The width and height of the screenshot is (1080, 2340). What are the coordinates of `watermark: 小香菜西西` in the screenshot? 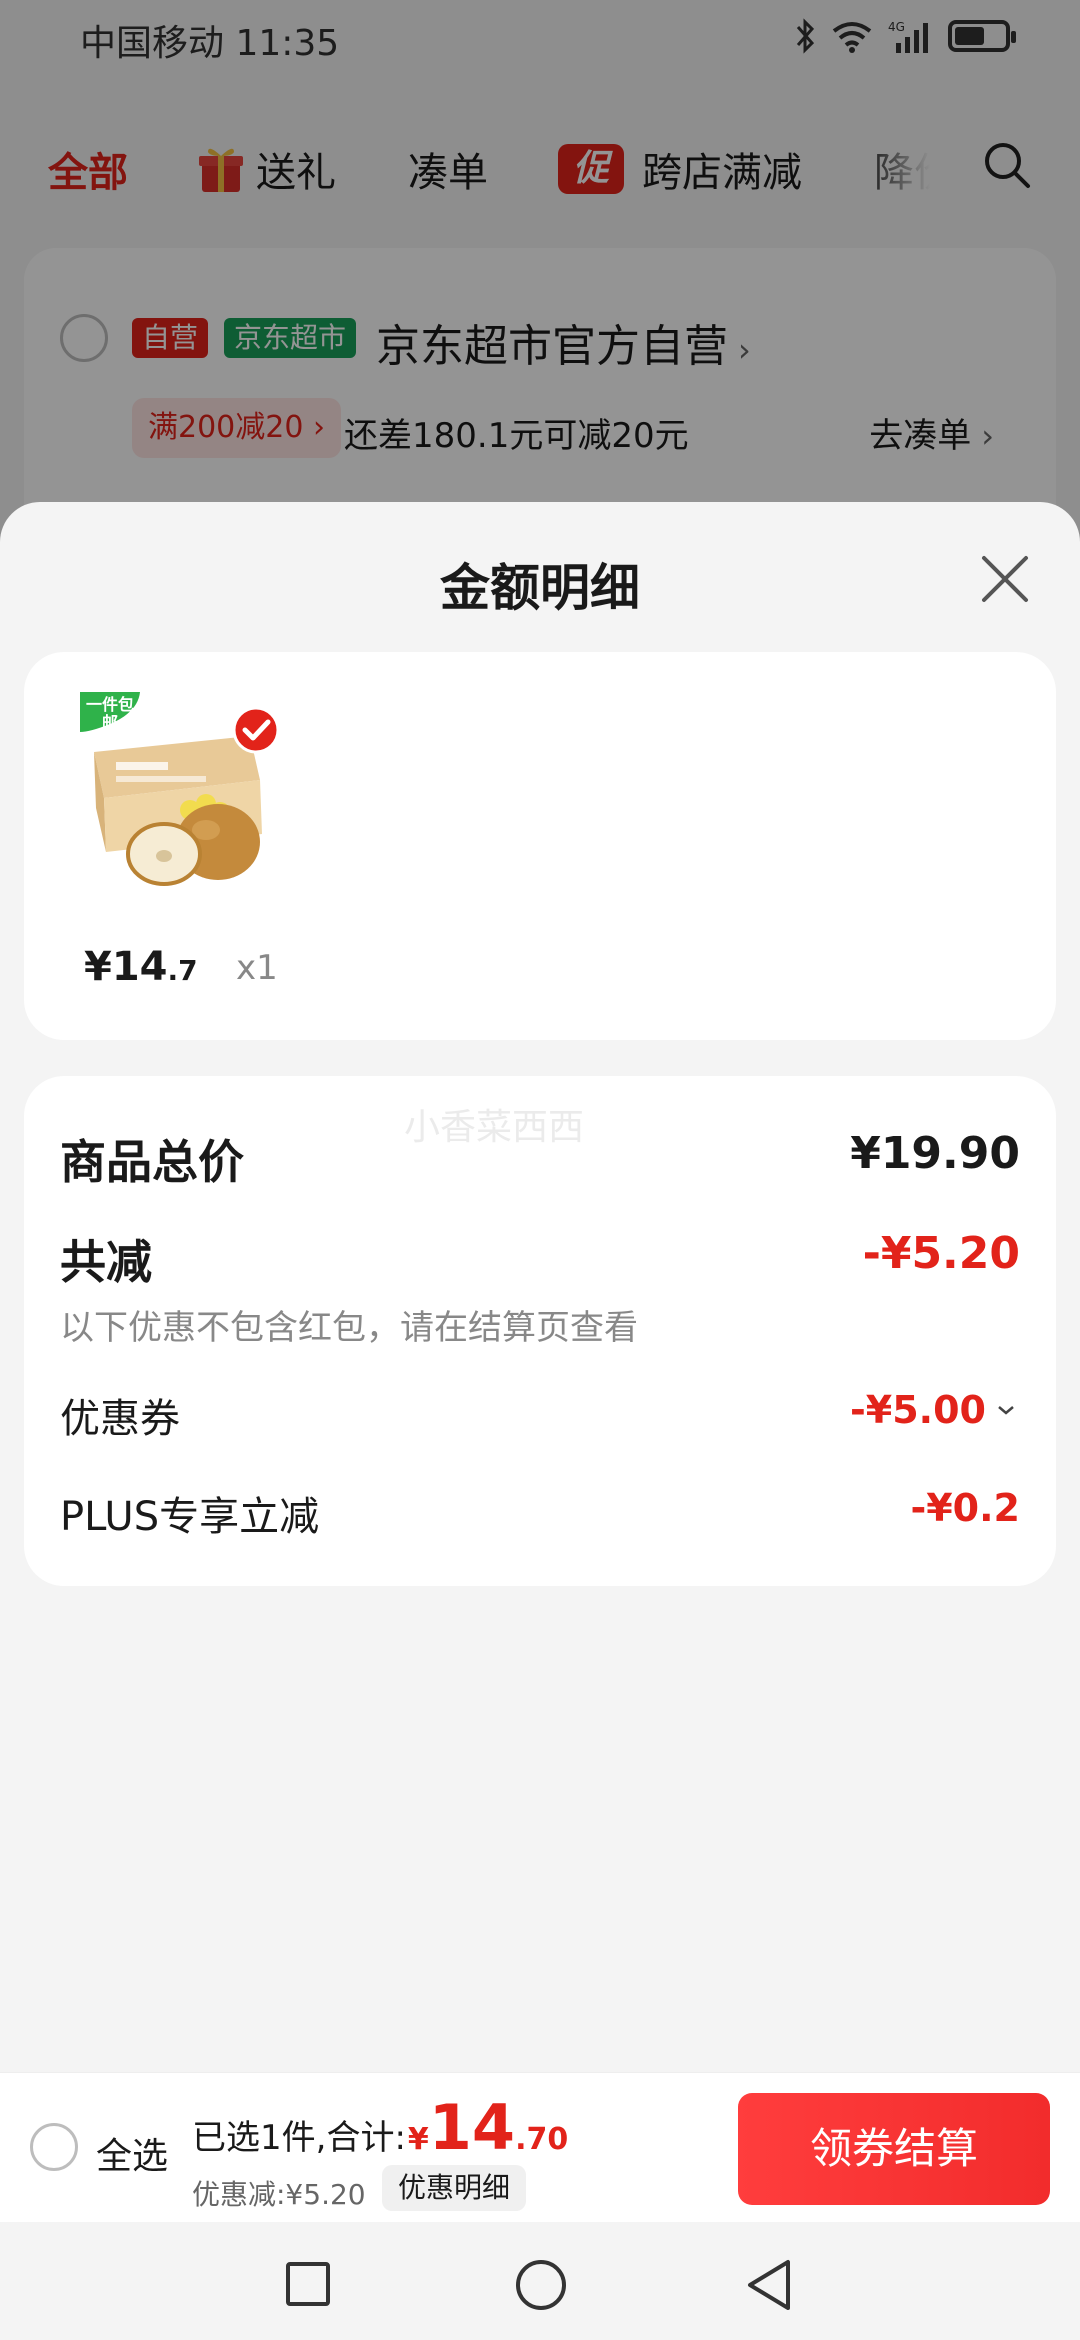 It's located at (494, 1127).